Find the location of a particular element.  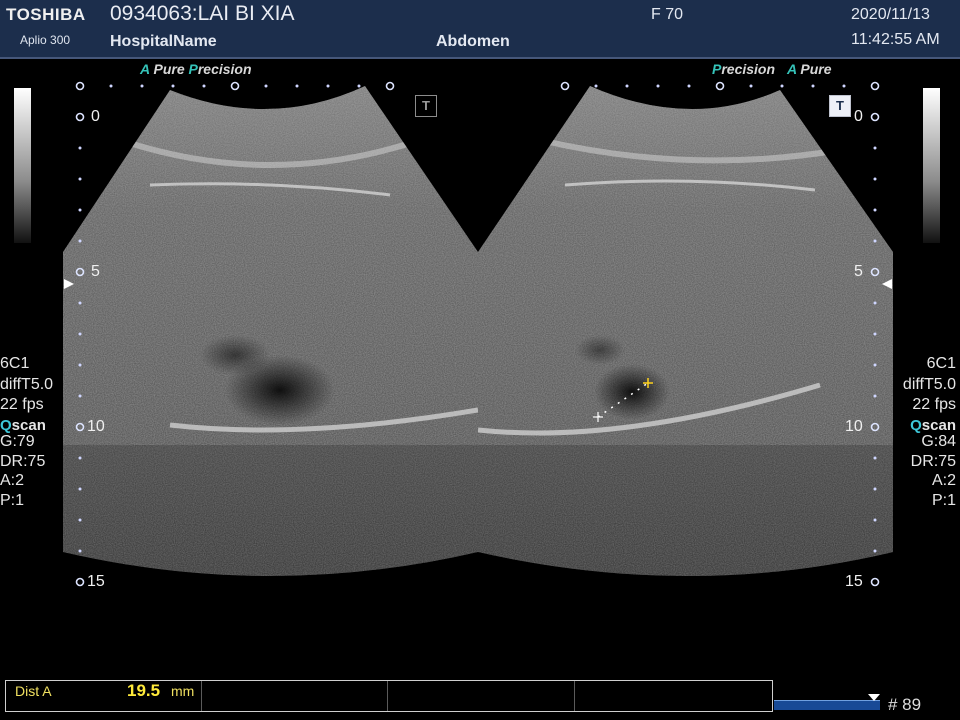

cine-progress-bar is located at coordinates (827, 705).